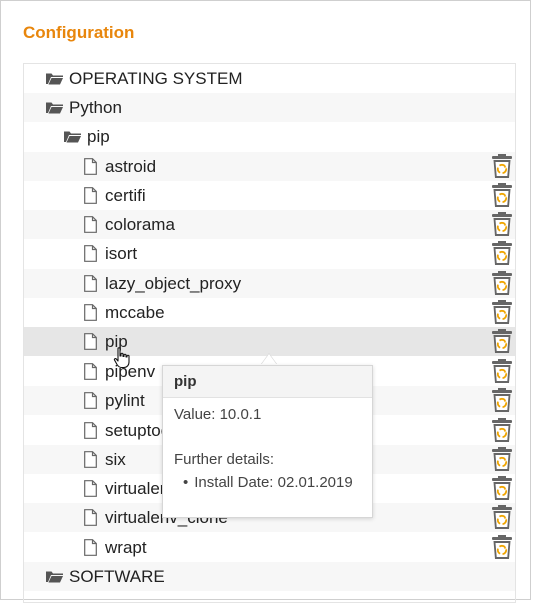 The height and width of the screenshot is (603, 540). I want to click on tree-leaf-certifi: certifi, so click(269, 195).